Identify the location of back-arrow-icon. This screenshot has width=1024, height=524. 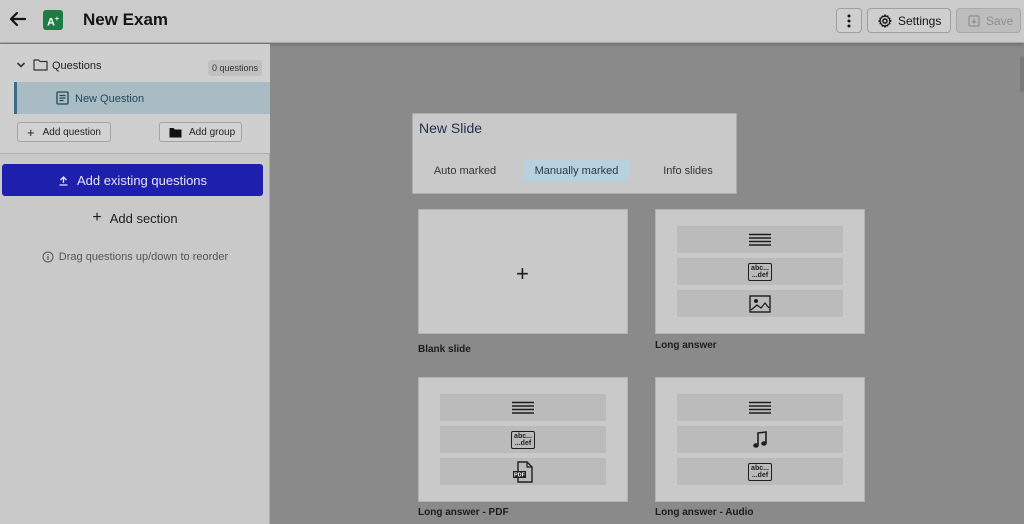
(18, 19).